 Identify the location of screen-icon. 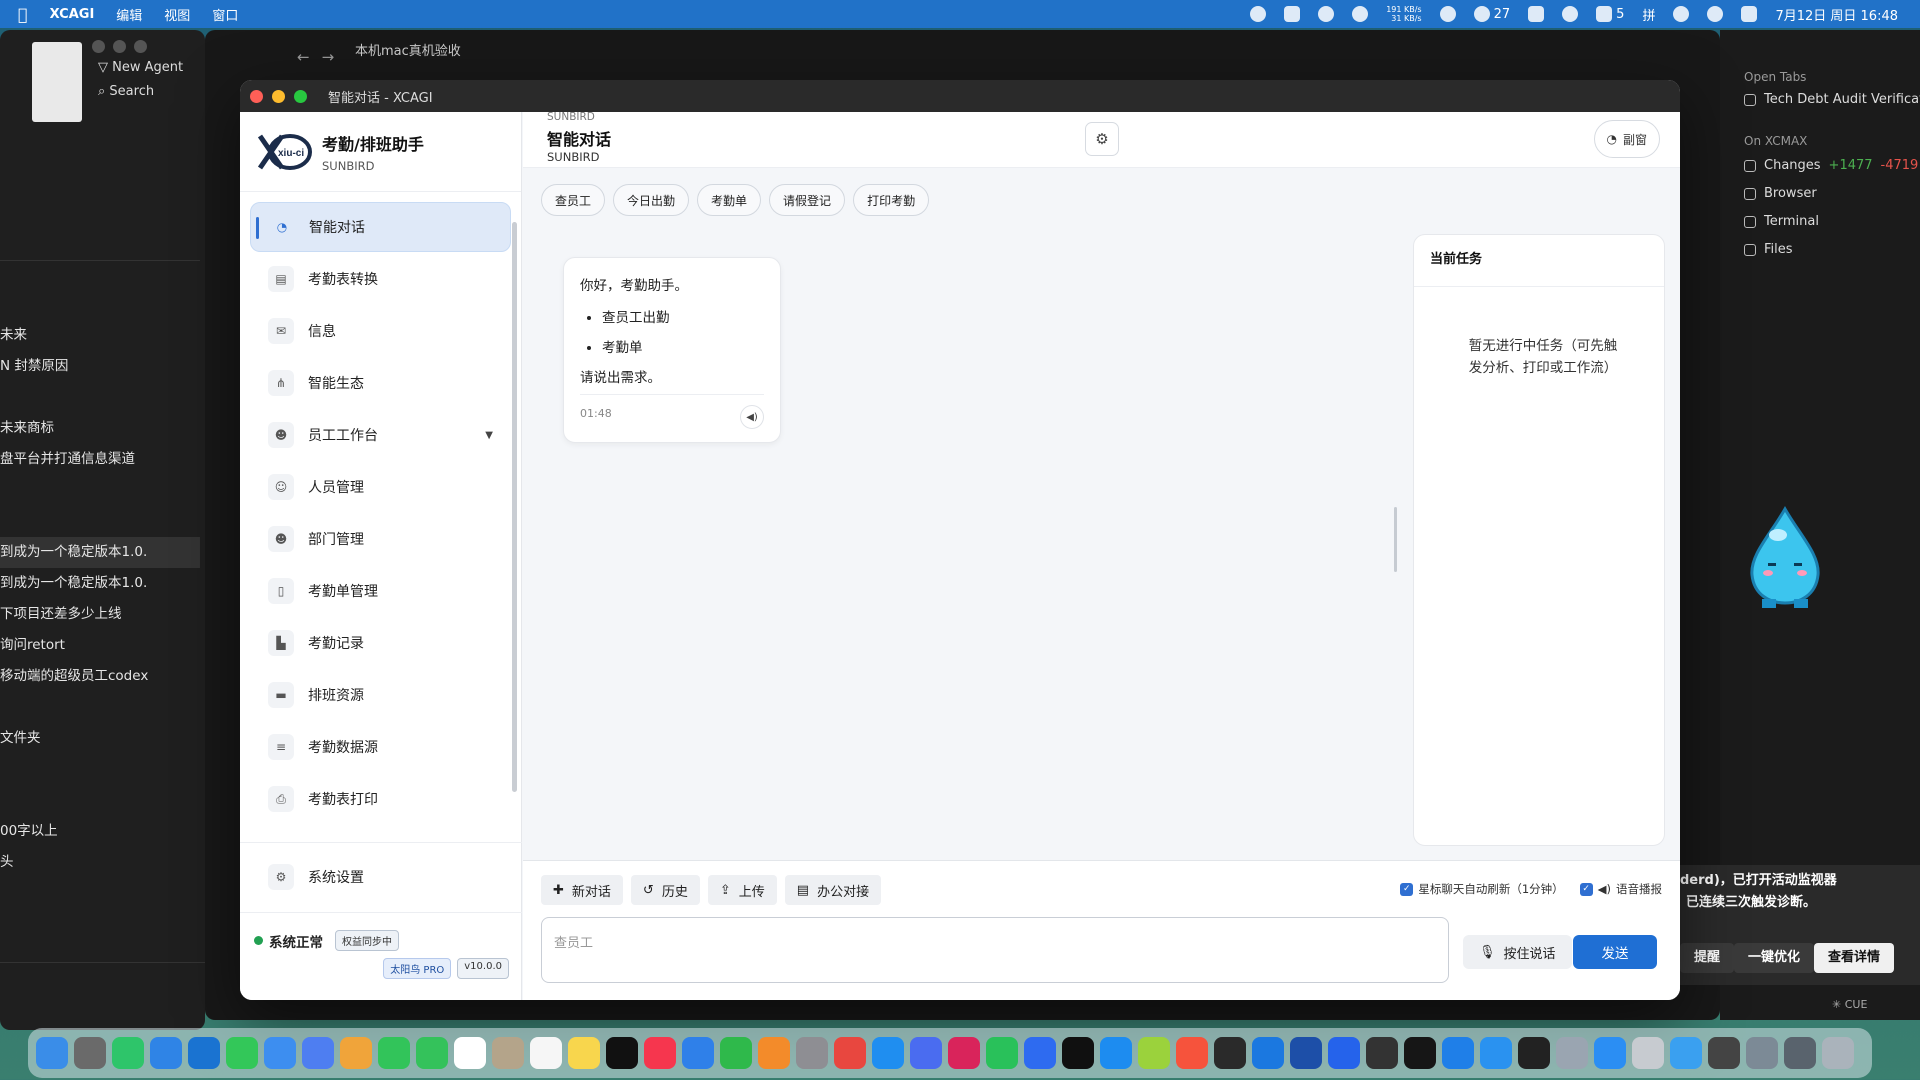
(1724, 1053).